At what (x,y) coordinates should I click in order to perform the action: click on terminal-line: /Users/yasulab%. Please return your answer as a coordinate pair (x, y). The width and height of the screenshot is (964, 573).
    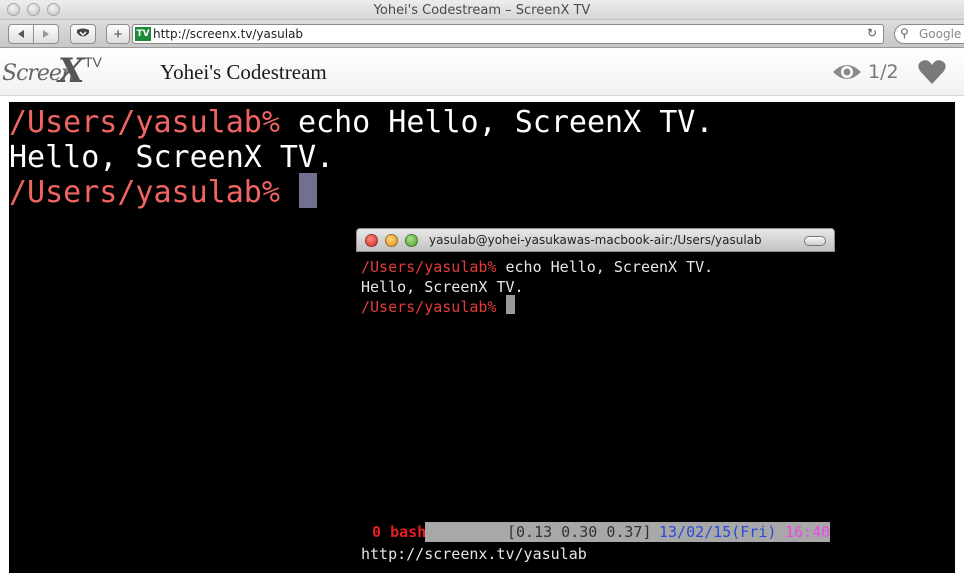
    Looking at the image, I should click on (144, 193).